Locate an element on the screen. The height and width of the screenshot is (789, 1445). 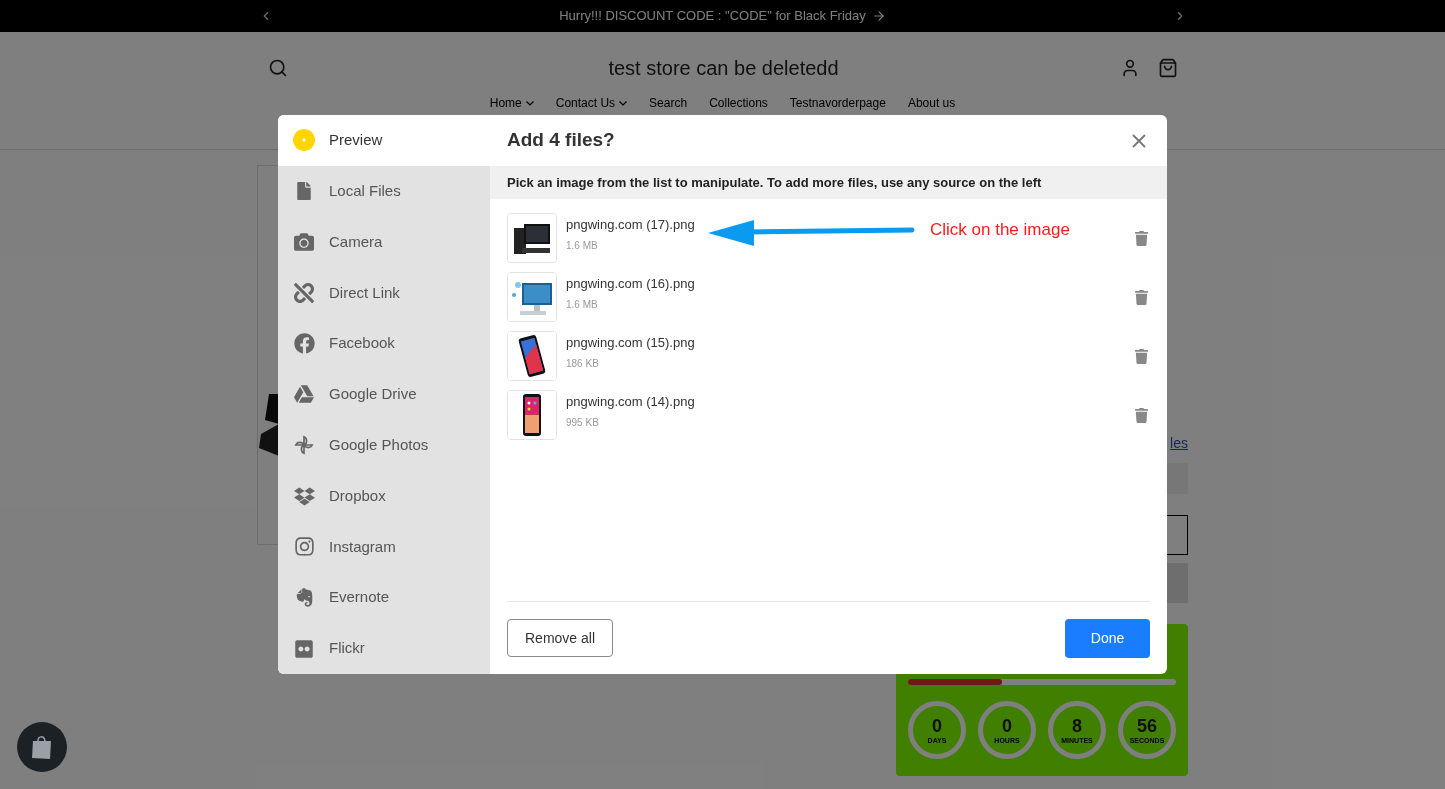
file-name: pngwing.com (14).png is located at coordinates (630, 402).